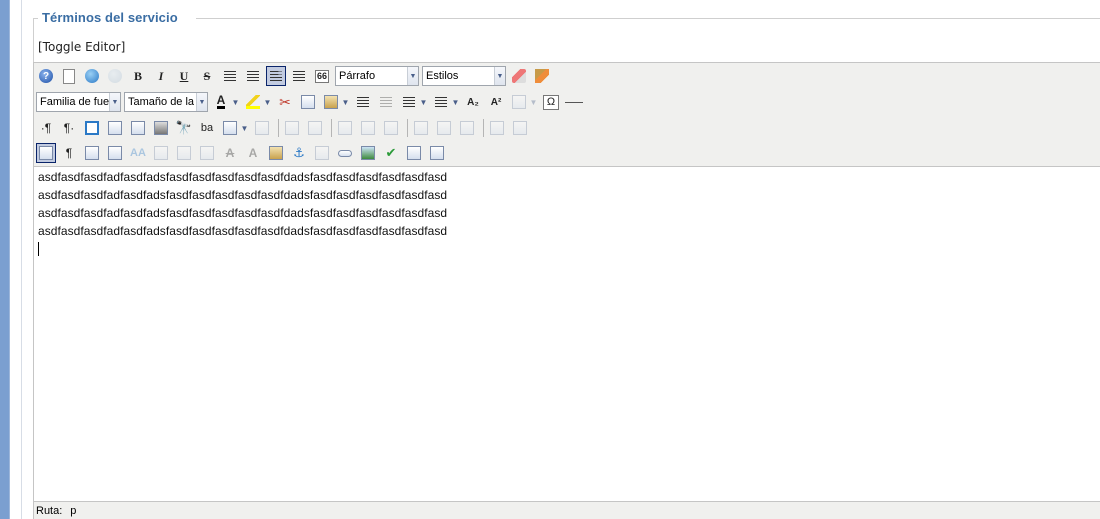  What do you see at coordinates (92, 128) in the screenshot?
I see `fullscreen-button` at bounding box center [92, 128].